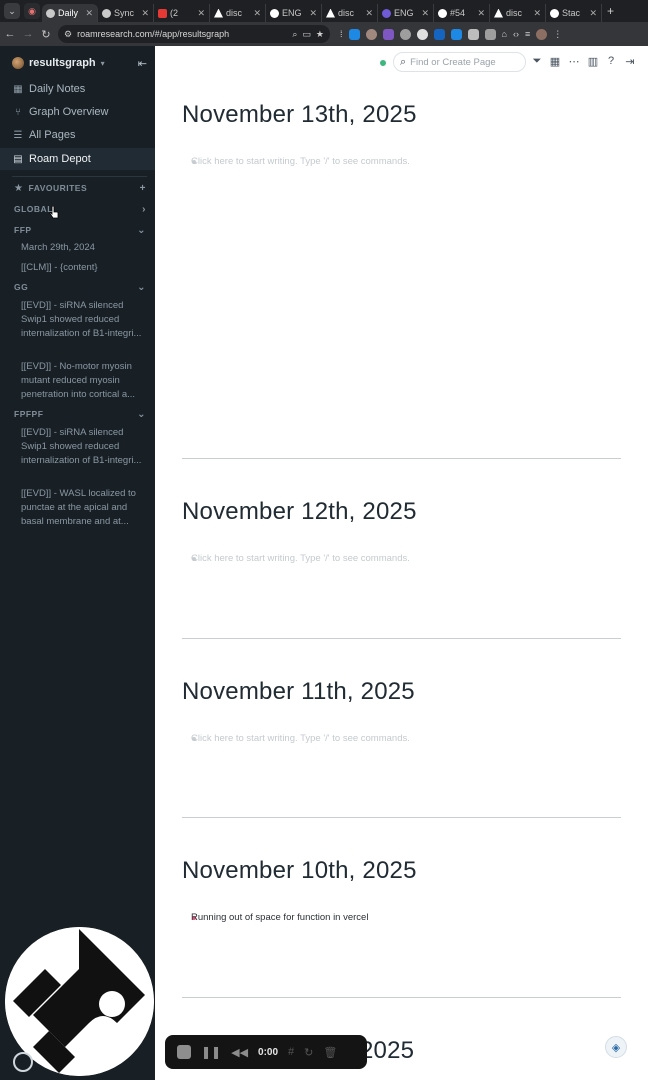 Image resolution: width=648 pixels, height=1080 pixels. What do you see at coordinates (82, 135) in the screenshot?
I see `sidebar-item-all-pages: ☰ All Pages` at bounding box center [82, 135].